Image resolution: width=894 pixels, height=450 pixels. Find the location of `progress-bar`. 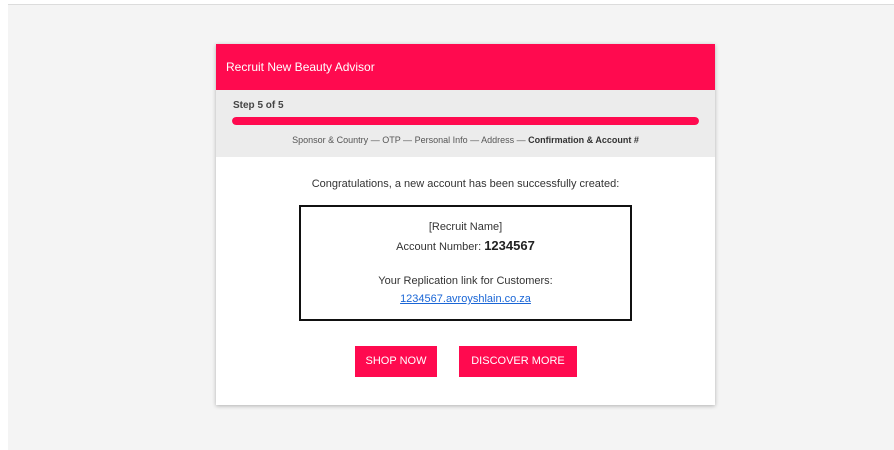

progress-bar is located at coordinates (465, 121).